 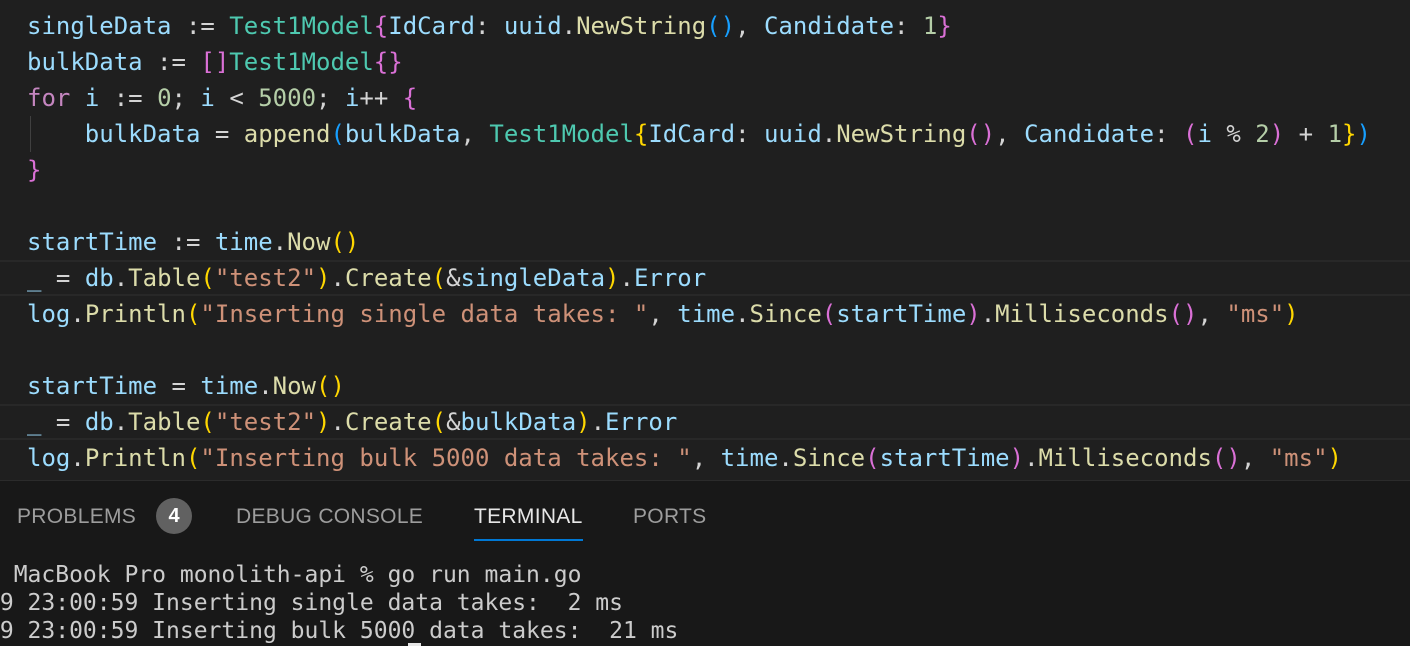 What do you see at coordinates (705, 98) in the screenshot?
I see `code-line: for i := 0; i < 5000; i++ {` at bounding box center [705, 98].